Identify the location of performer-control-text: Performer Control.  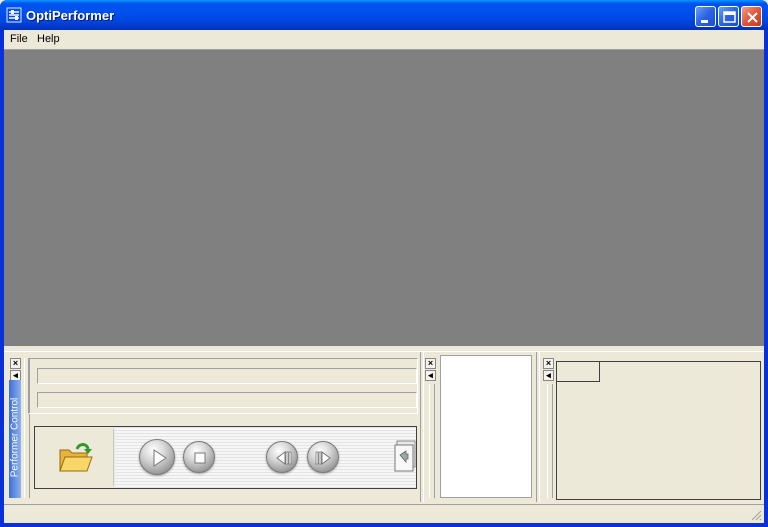
(15, 437).